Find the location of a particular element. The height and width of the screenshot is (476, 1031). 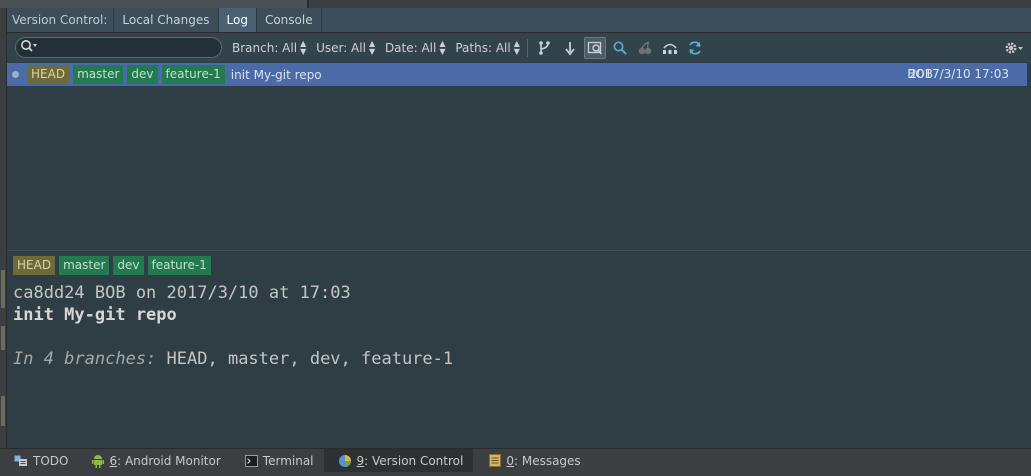

todo-label: TODO is located at coordinates (51, 460).